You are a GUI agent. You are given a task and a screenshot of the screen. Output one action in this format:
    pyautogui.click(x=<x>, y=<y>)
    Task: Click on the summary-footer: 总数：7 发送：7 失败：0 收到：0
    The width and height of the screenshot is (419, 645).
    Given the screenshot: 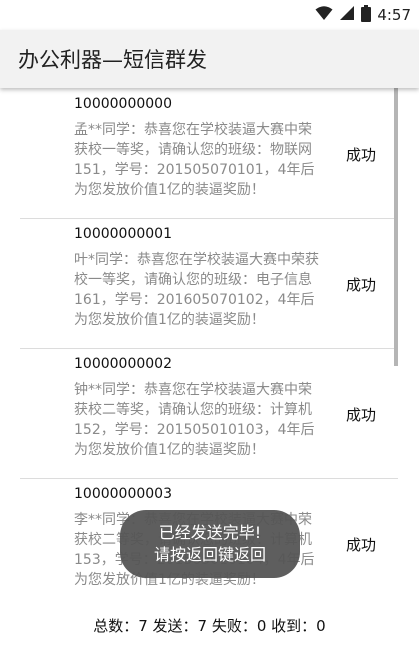 What is the action you would take?
    pyautogui.click(x=209, y=626)
    